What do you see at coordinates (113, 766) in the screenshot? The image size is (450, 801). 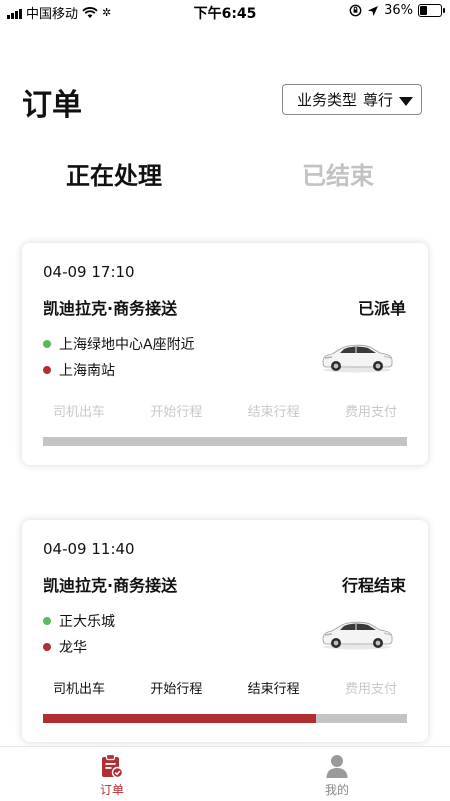 I see `clipboard-check-icon` at bounding box center [113, 766].